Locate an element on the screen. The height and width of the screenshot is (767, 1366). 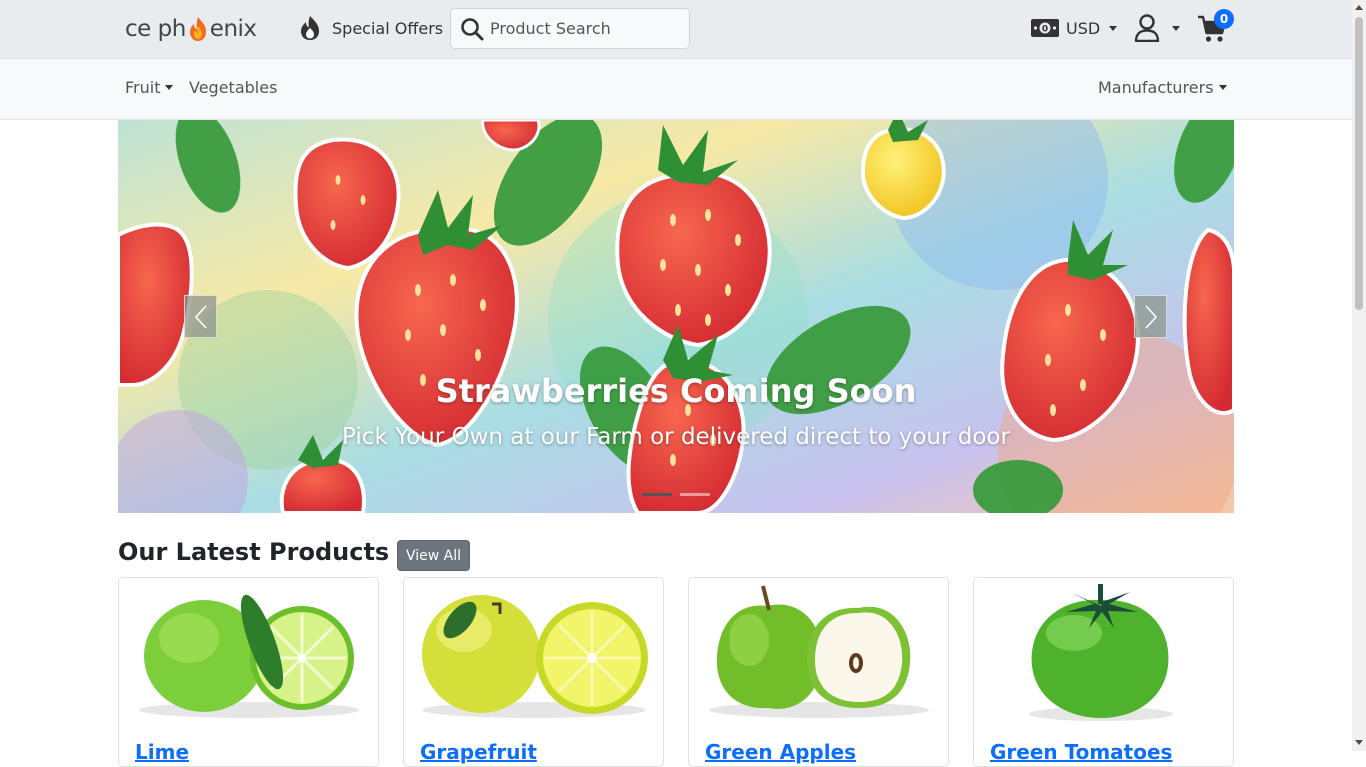
carousel-caption-title: Strawberries Coming Soon is located at coordinates (676, 391).